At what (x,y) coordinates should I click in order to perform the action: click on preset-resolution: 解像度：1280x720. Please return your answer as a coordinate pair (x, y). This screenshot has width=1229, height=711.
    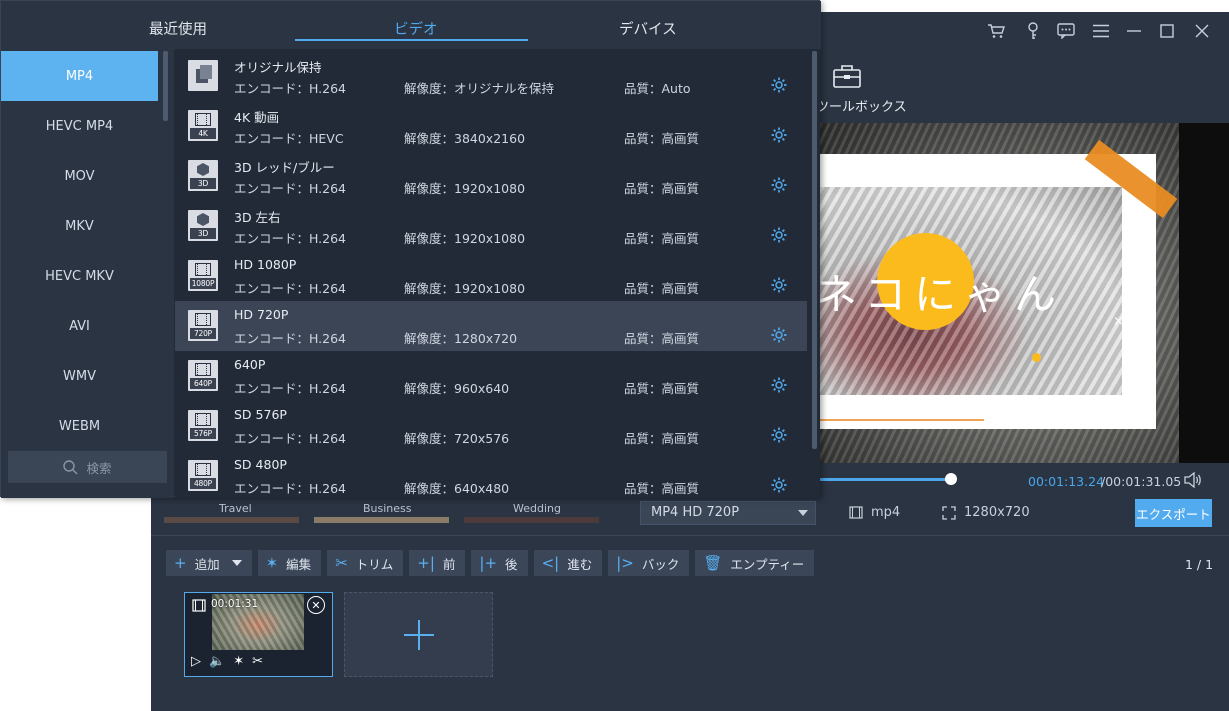
    Looking at the image, I should click on (461, 338).